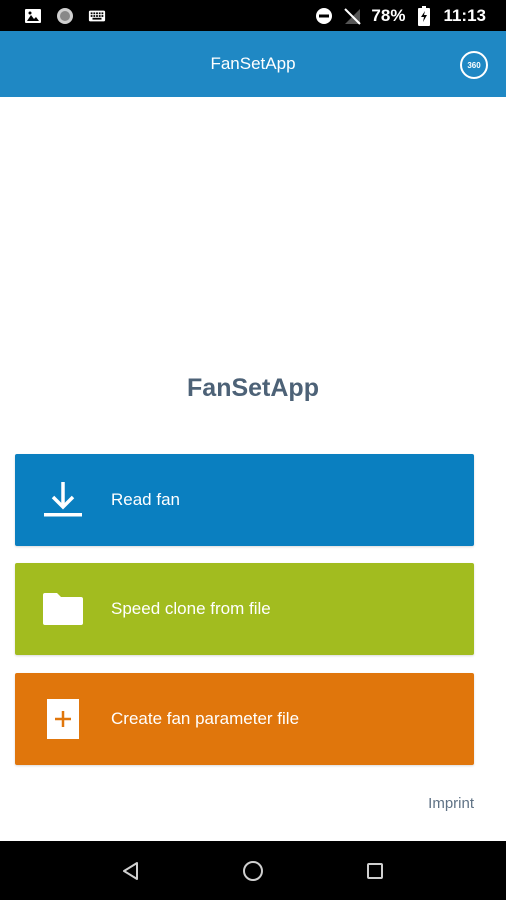 The image size is (506, 900). Describe the element at coordinates (244, 500) in the screenshot. I see `read-fan-button: Read fan` at that location.